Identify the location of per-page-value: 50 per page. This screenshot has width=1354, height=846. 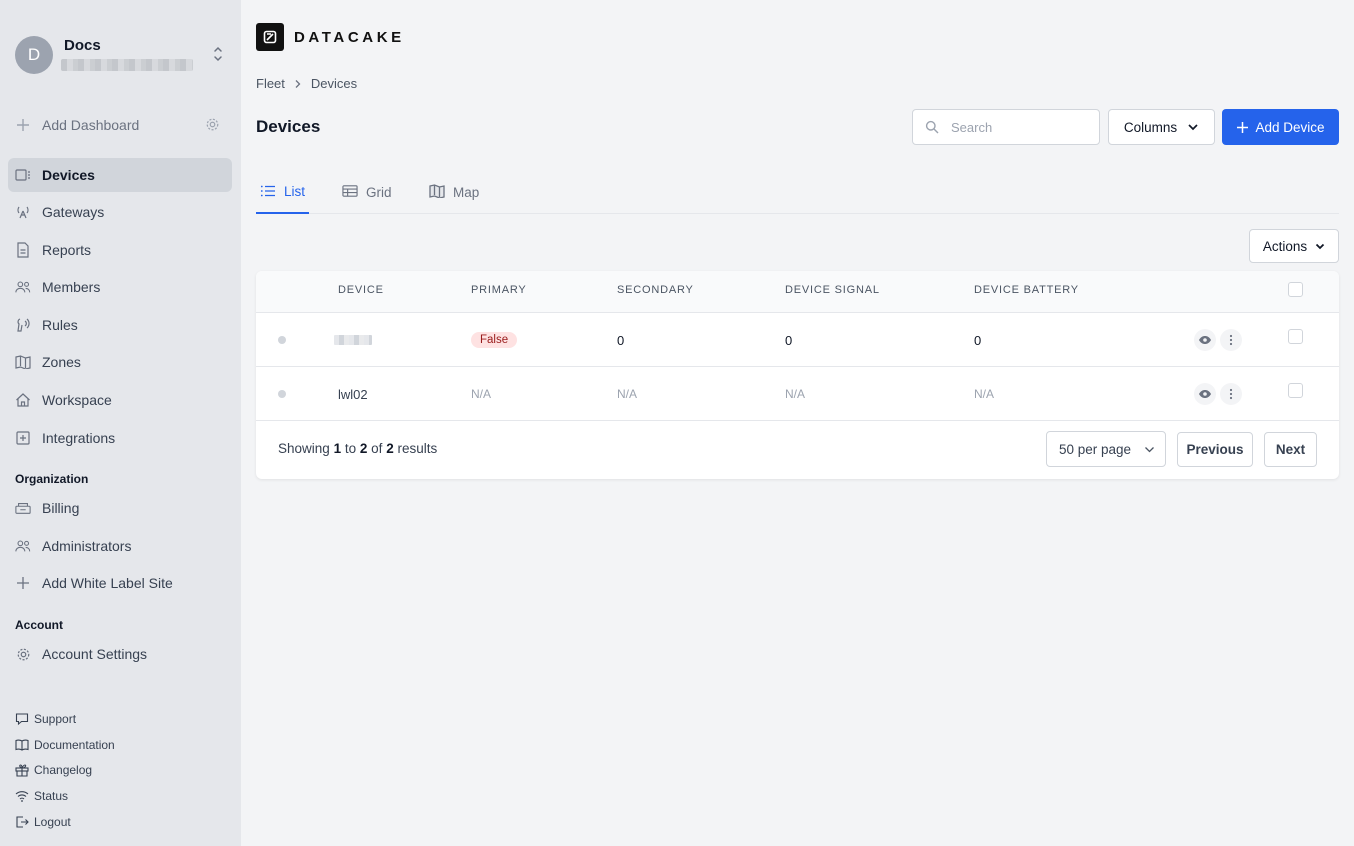
(1095, 449).